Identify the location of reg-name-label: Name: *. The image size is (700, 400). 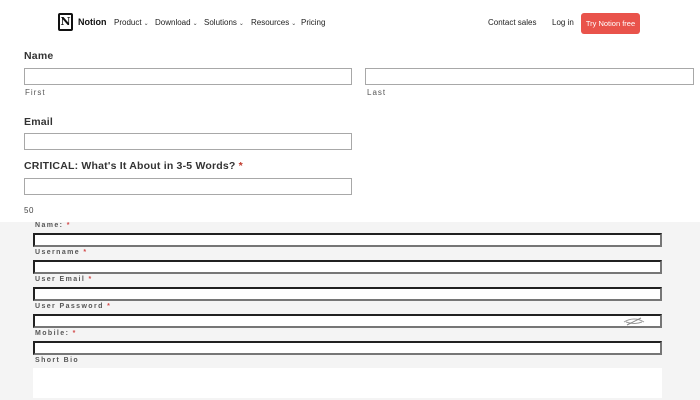
(53, 225).